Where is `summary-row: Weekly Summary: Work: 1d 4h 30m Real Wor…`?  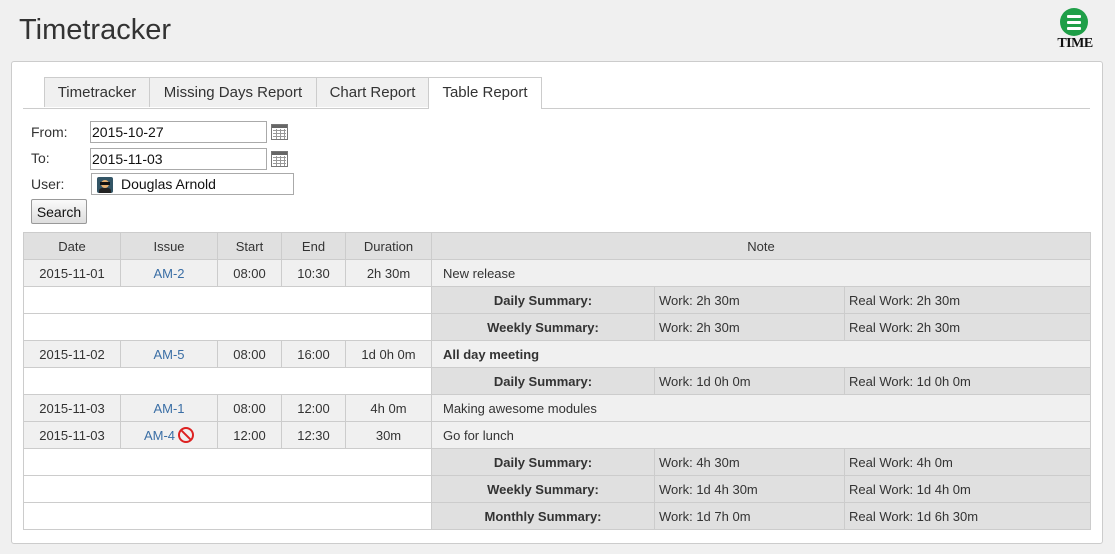 summary-row: Weekly Summary: Work: 1d 4h 30m Real Wor… is located at coordinates (557, 489).